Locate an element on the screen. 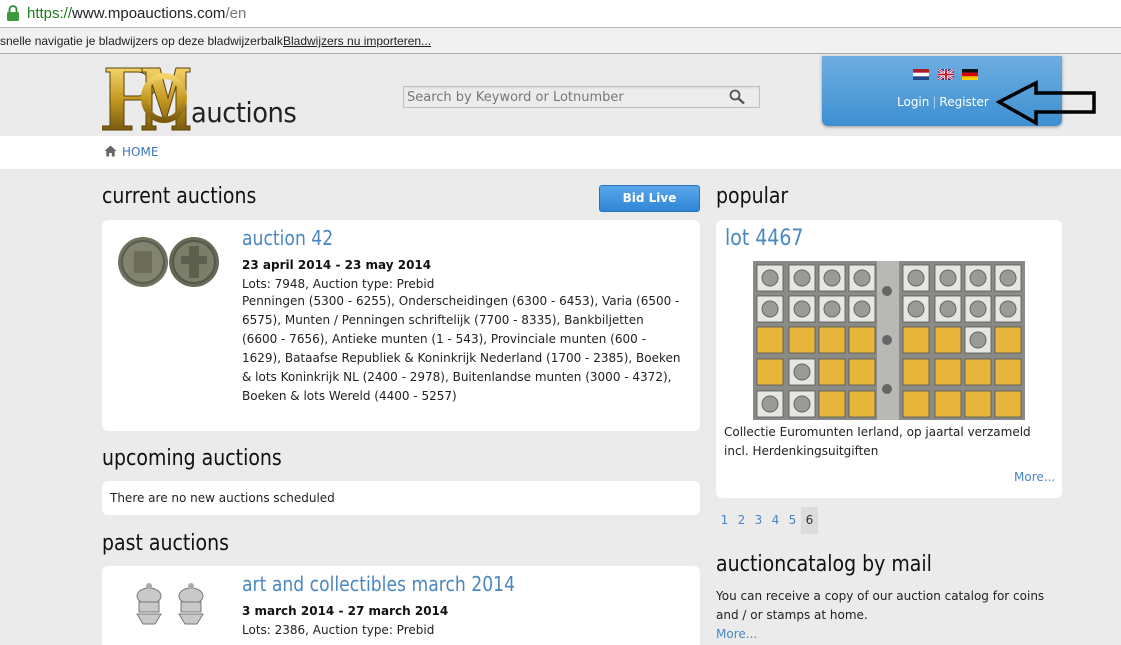 This screenshot has height=645, width=1121. current-auctions-heading: current auctions is located at coordinates (179, 196).